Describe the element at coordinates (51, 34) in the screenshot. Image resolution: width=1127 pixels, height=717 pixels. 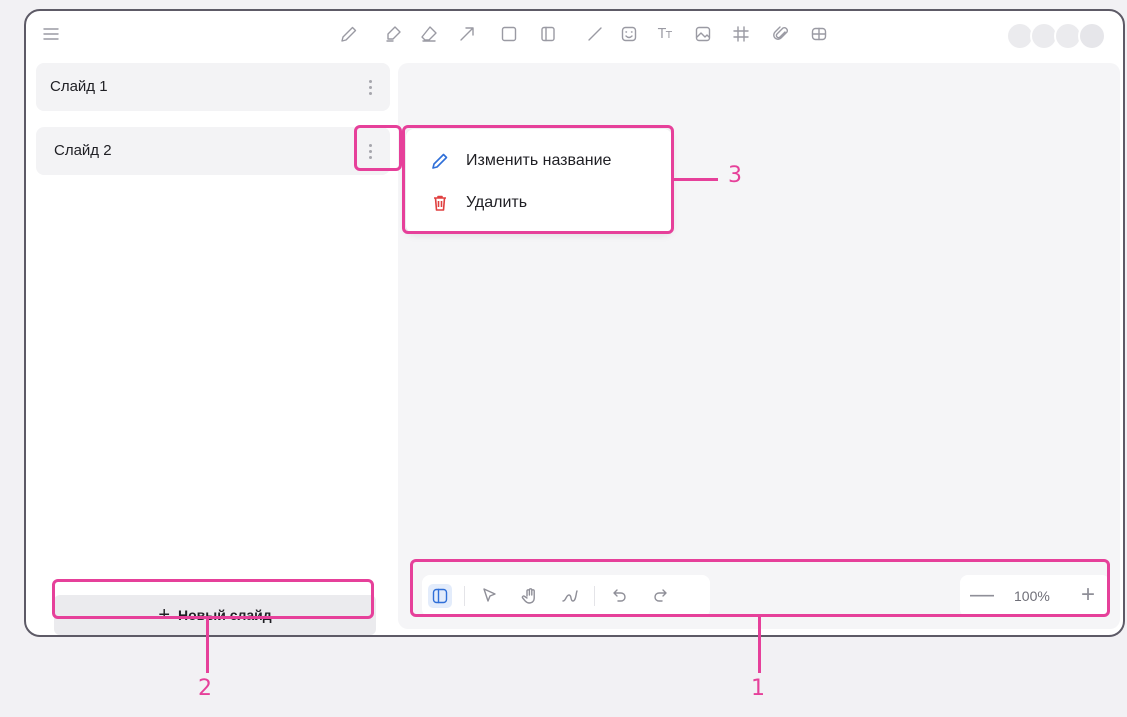
I see `menu-icon` at that location.